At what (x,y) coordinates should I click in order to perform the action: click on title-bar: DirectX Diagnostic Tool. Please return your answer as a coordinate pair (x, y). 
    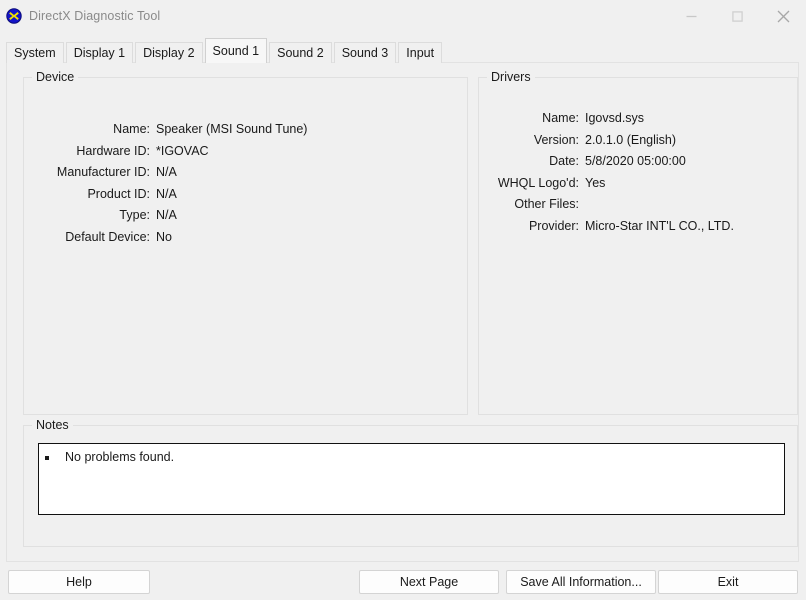
    Looking at the image, I should click on (403, 16).